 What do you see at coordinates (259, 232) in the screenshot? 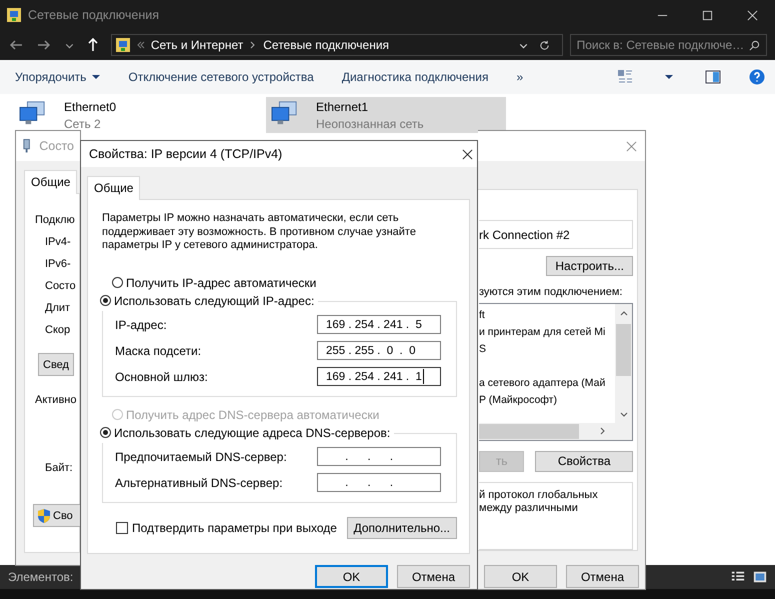
I see `intro-text: Параметры IP можно назначать автоматически, если сеть поддерживает эту возможность. В противном случае узнайте параметры IP у сетевого администратора.` at bounding box center [259, 232].